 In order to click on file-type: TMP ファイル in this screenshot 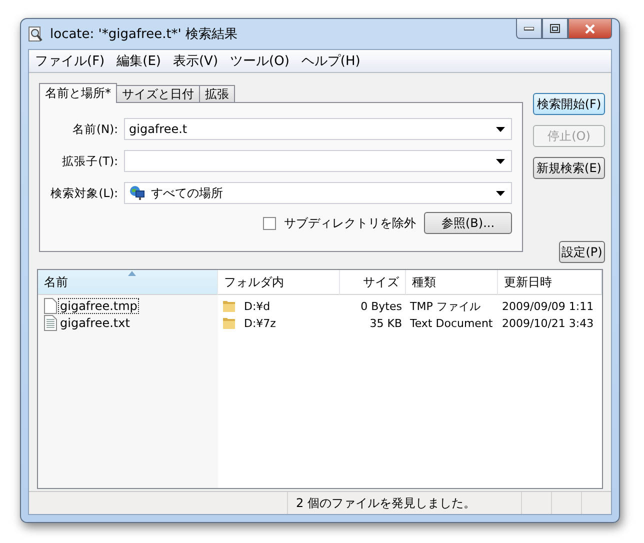, I will do `click(445, 306)`.